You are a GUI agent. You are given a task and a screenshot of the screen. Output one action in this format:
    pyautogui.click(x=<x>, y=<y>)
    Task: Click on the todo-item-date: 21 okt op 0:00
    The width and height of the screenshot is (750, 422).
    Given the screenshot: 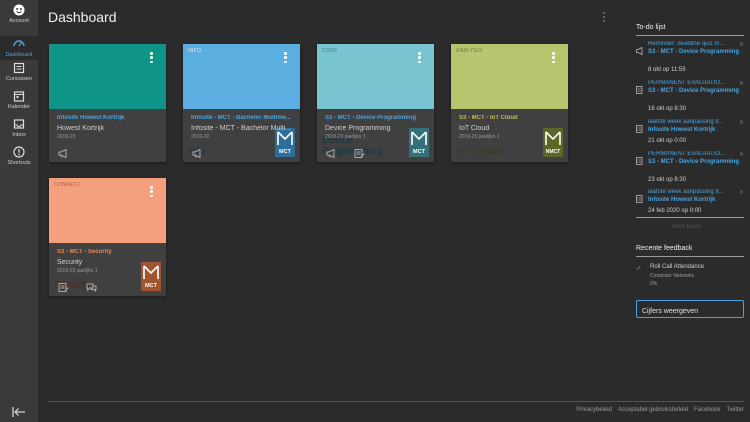 What is the action you would take?
    pyautogui.click(x=667, y=141)
    